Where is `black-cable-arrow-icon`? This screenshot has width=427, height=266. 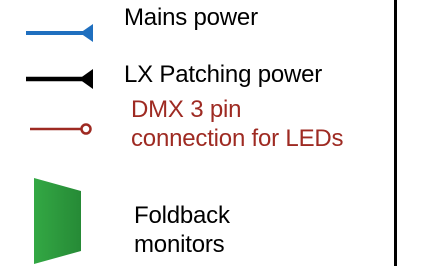 black-cable-arrow-icon is located at coordinates (59, 79).